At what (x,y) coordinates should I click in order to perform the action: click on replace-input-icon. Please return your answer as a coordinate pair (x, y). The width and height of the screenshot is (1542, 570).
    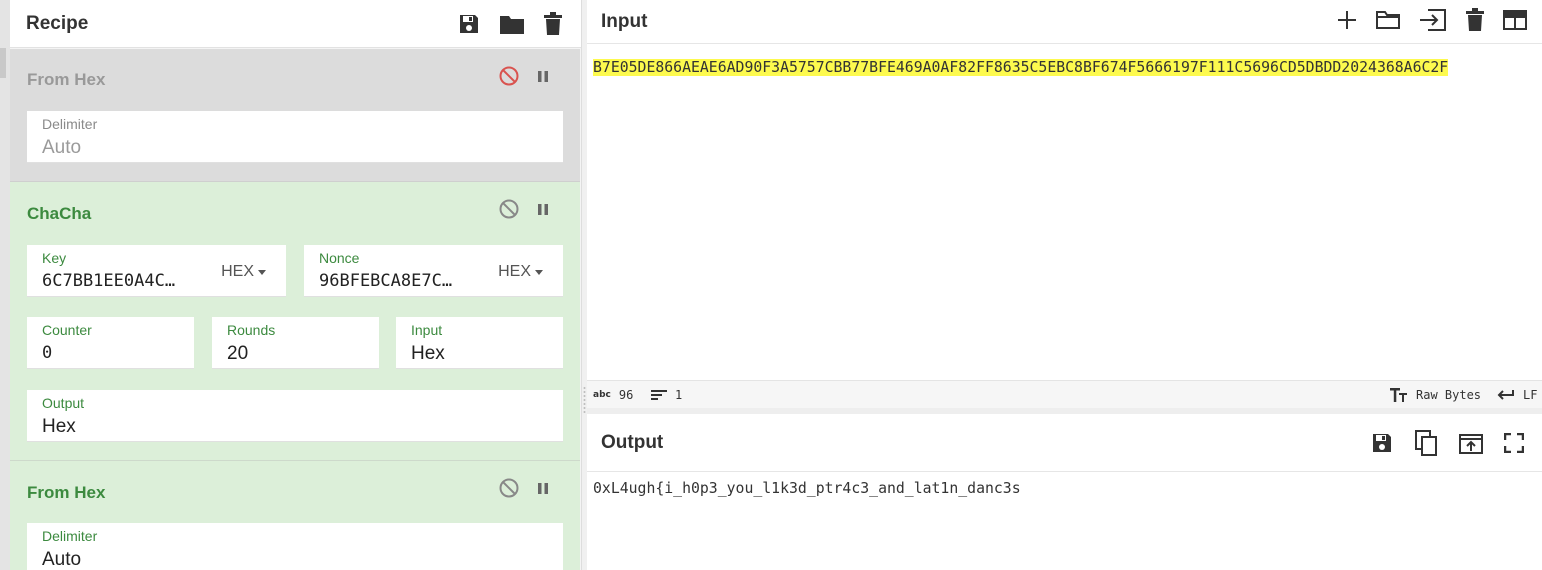
    Looking at the image, I should click on (1471, 443).